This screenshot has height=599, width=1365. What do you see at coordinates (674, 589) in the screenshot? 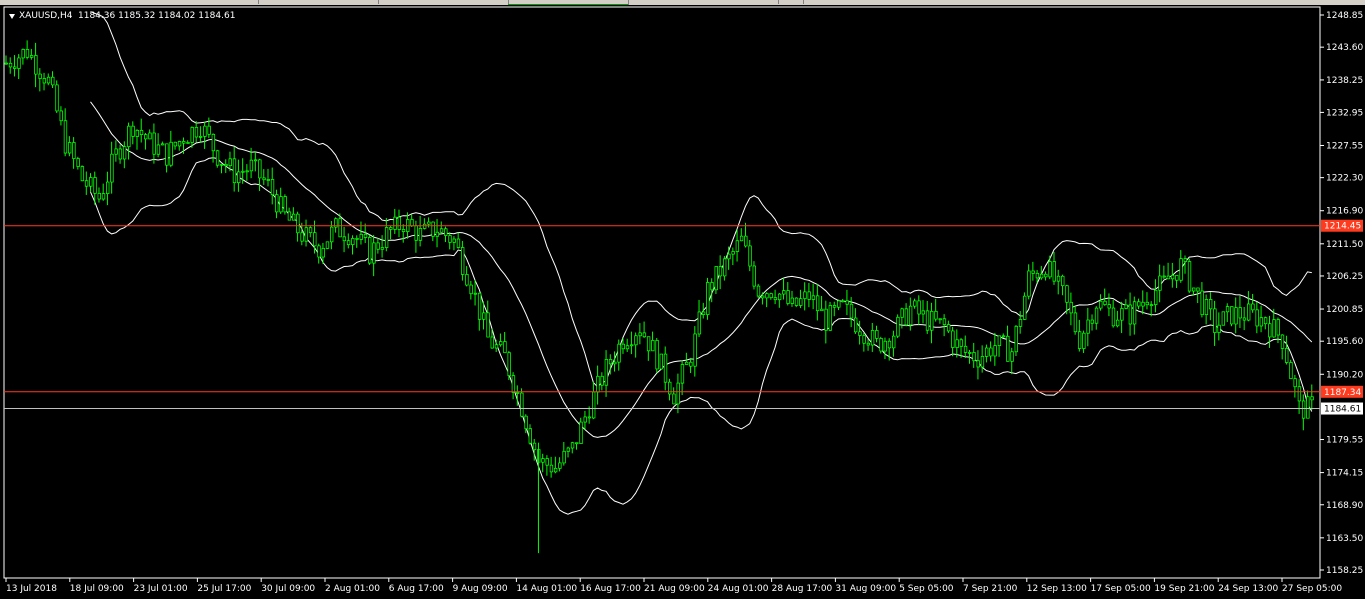
I see `x-tick-label: 21 Aug 09:00` at bounding box center [674, 589].